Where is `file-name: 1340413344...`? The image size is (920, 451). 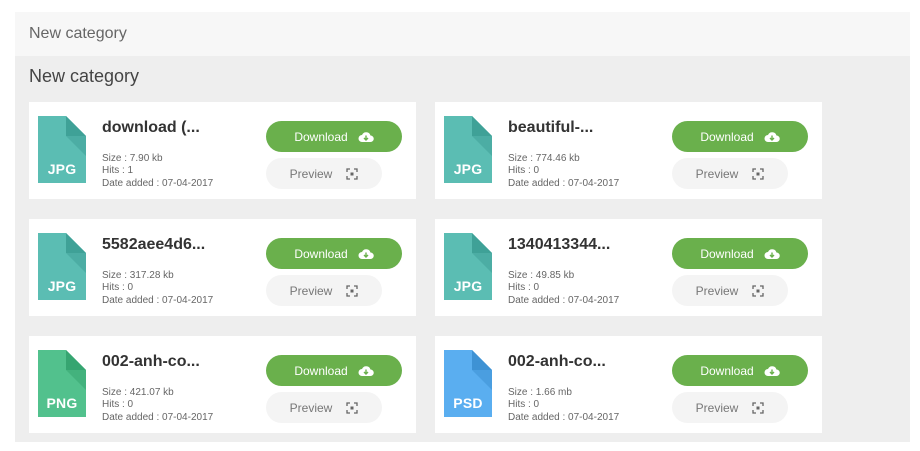
file-name: 1340413344... is located at coordinates (559, 245).